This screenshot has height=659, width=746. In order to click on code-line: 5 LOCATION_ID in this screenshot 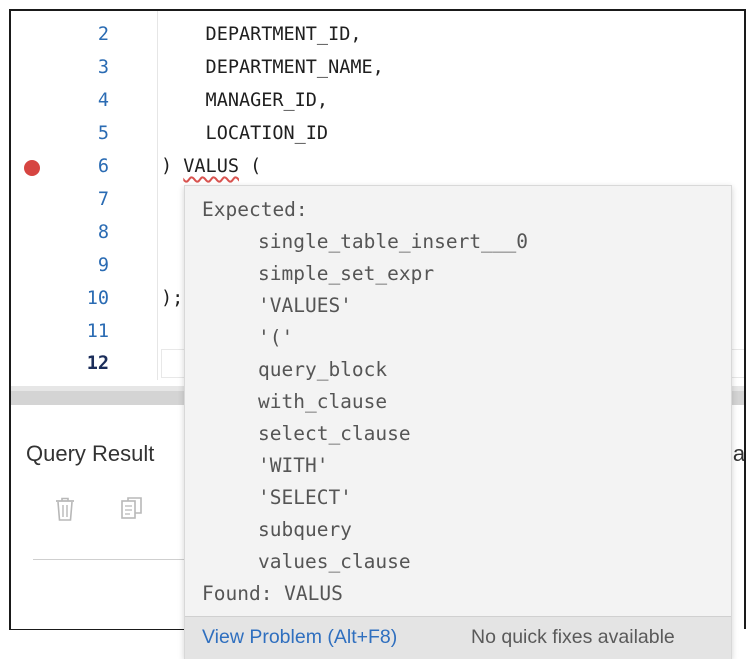, I will do `click(377, 133)`.